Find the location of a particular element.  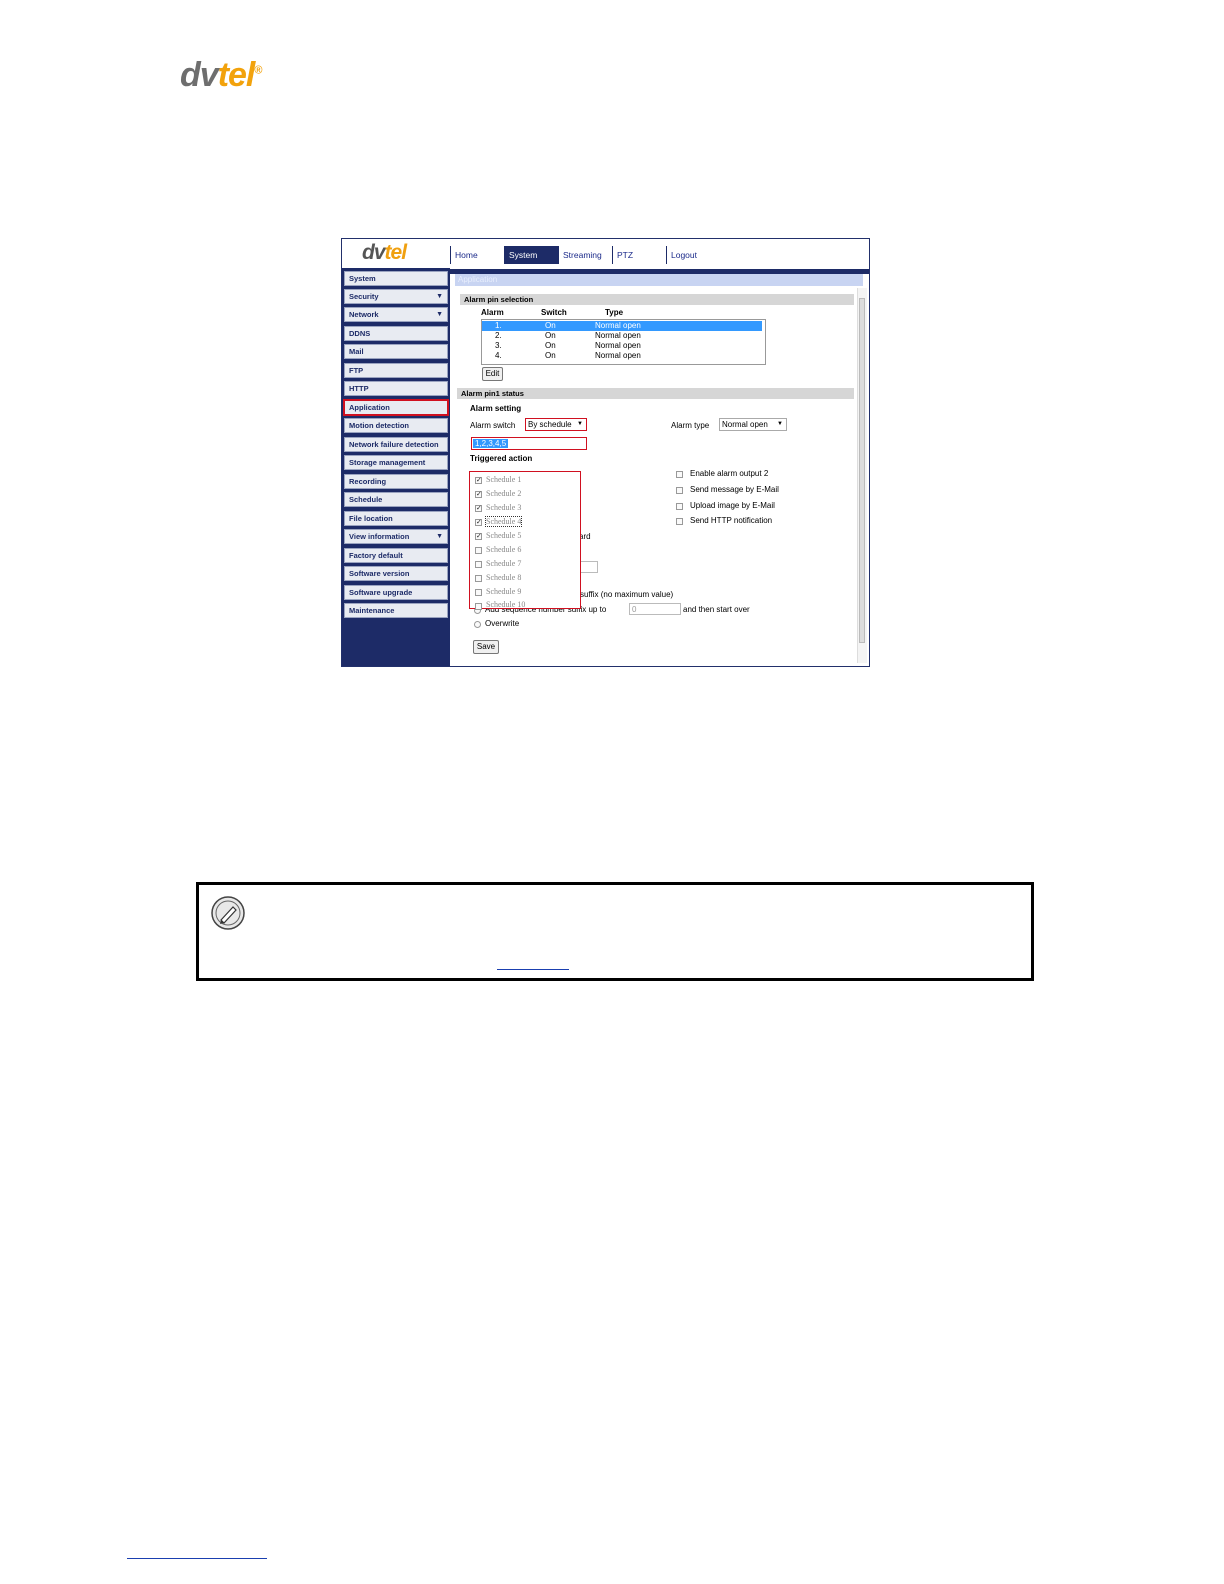

sidebar-item-network: Network ▼ is located at coordinates (396, 314).